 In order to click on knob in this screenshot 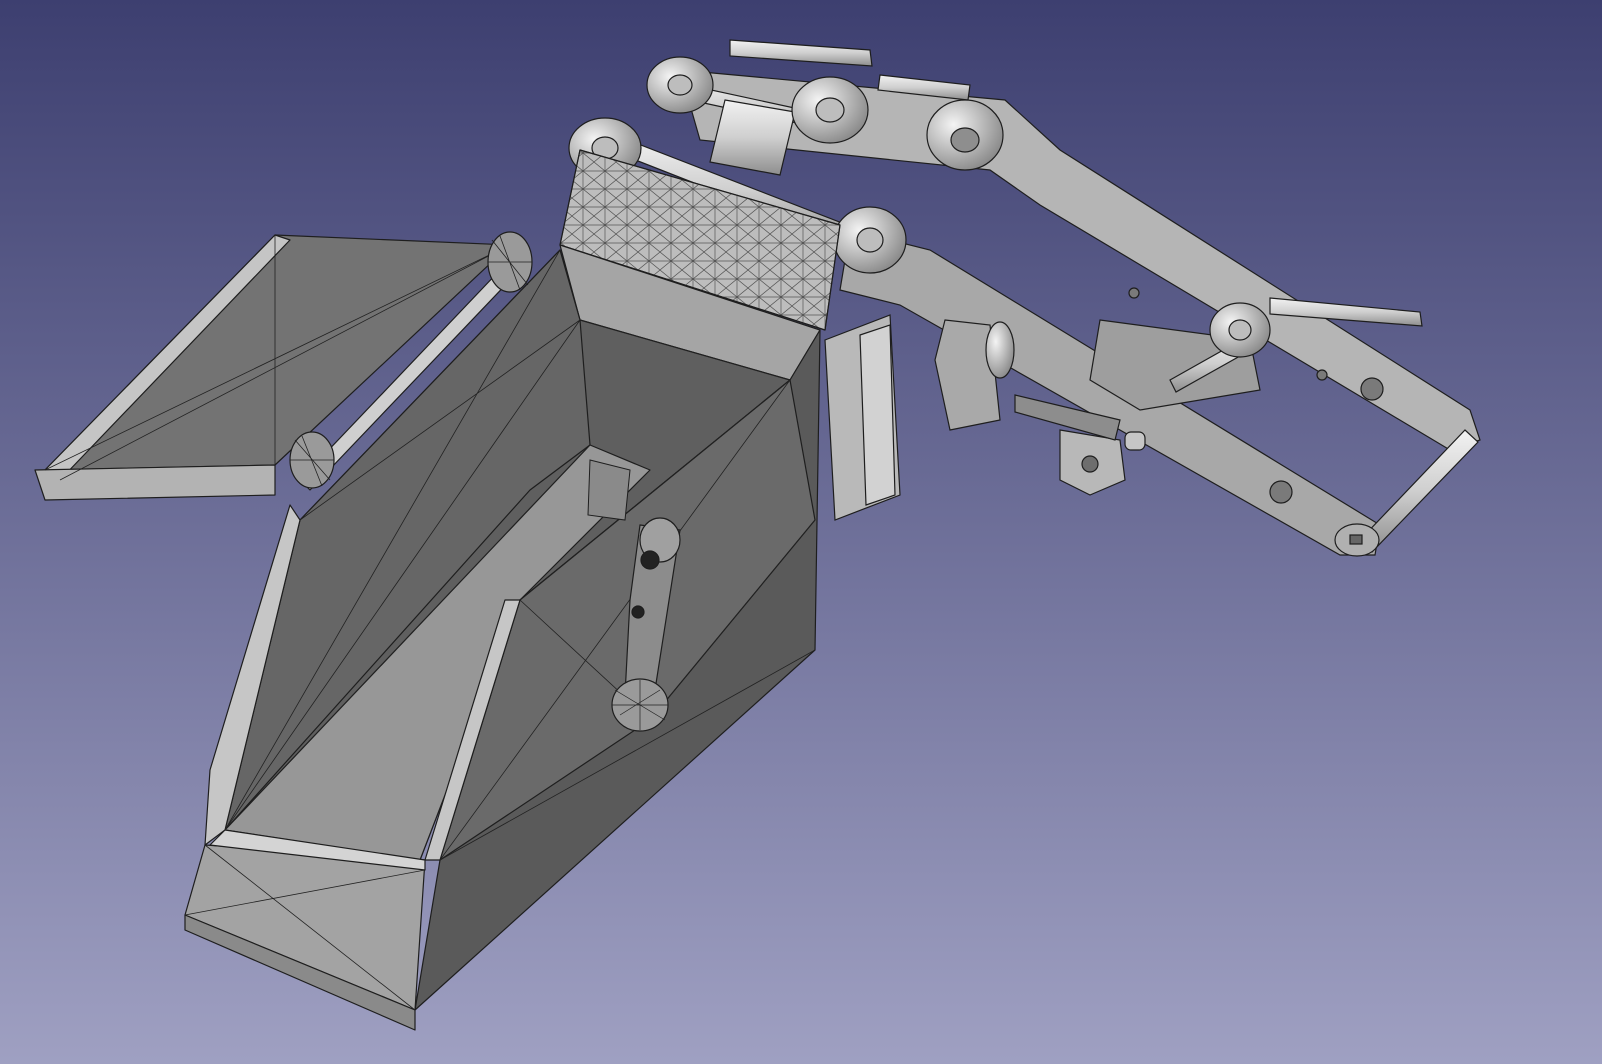, I will do `click(1000, 350)`.